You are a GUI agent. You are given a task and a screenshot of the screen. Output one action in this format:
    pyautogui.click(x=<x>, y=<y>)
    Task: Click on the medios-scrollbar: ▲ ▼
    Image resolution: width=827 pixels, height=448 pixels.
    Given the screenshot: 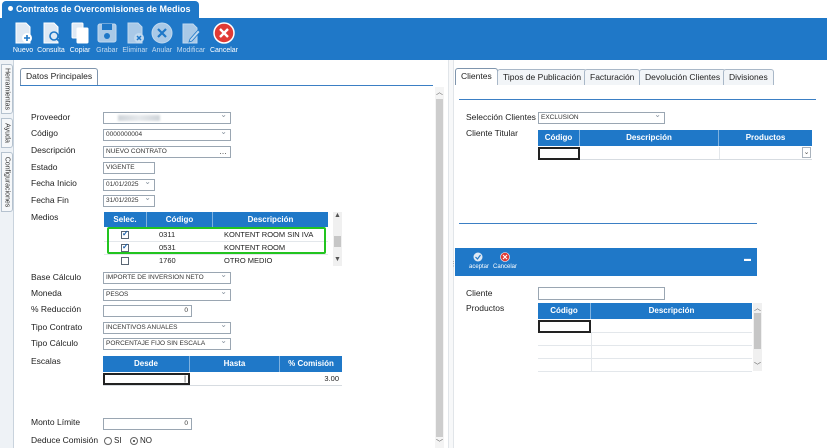 What is the action you would take?
    pyautogui.click(x=337, y=239)
    